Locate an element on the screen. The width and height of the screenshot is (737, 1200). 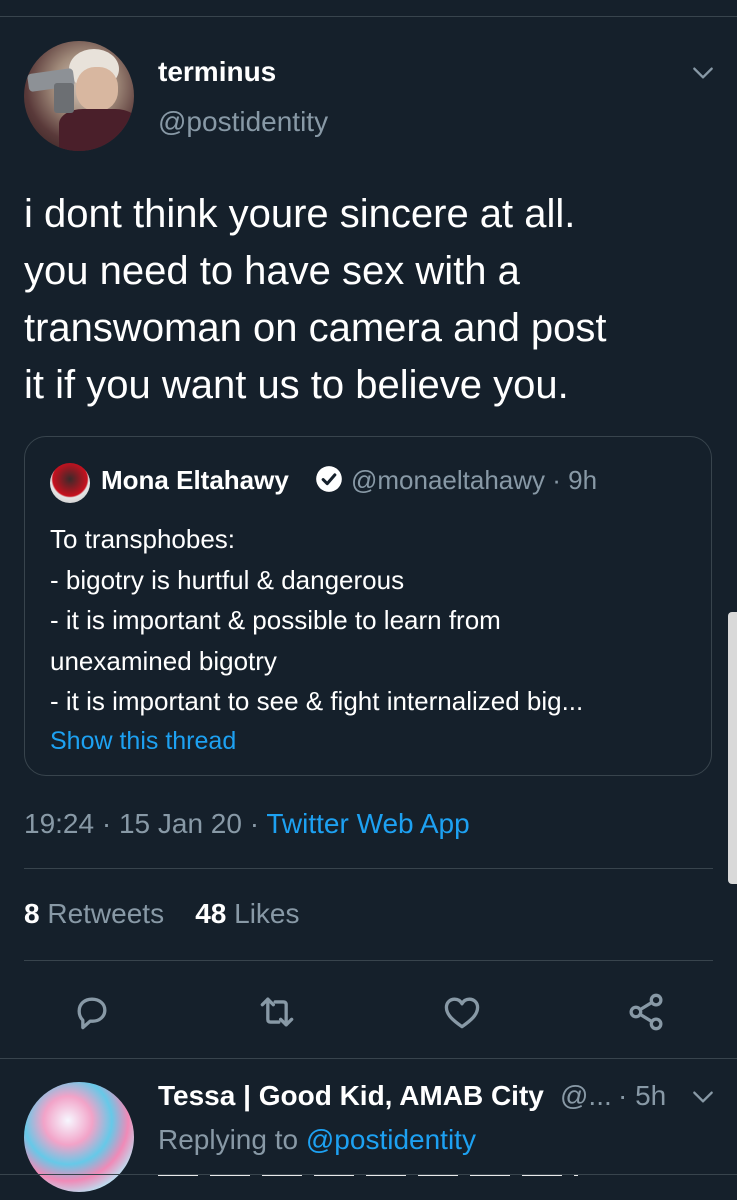
tweet-meta: 19:24 · 15 Jan 20 · Twitter Web App is located at coordinates (247, 824).